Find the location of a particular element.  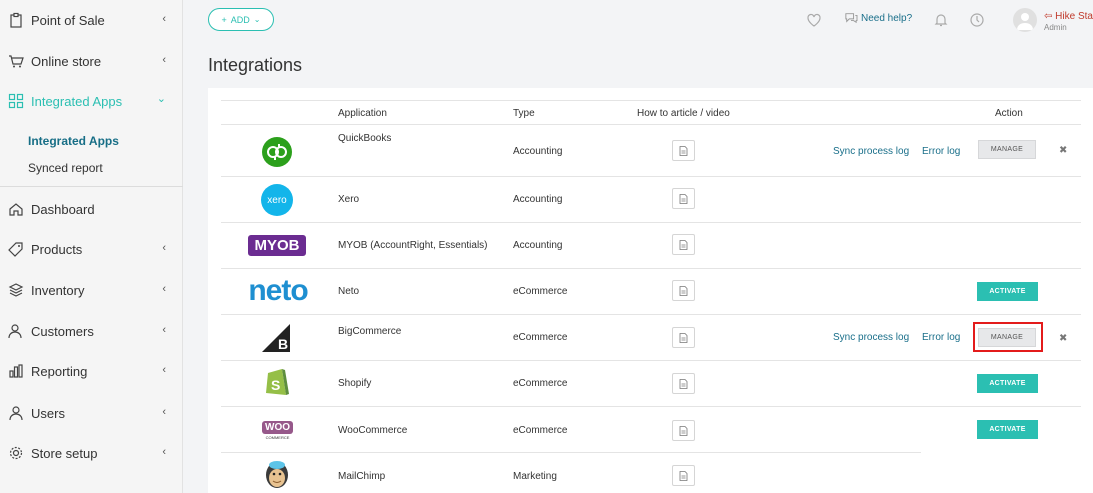

avatar is located at coordinates (1025, 20).